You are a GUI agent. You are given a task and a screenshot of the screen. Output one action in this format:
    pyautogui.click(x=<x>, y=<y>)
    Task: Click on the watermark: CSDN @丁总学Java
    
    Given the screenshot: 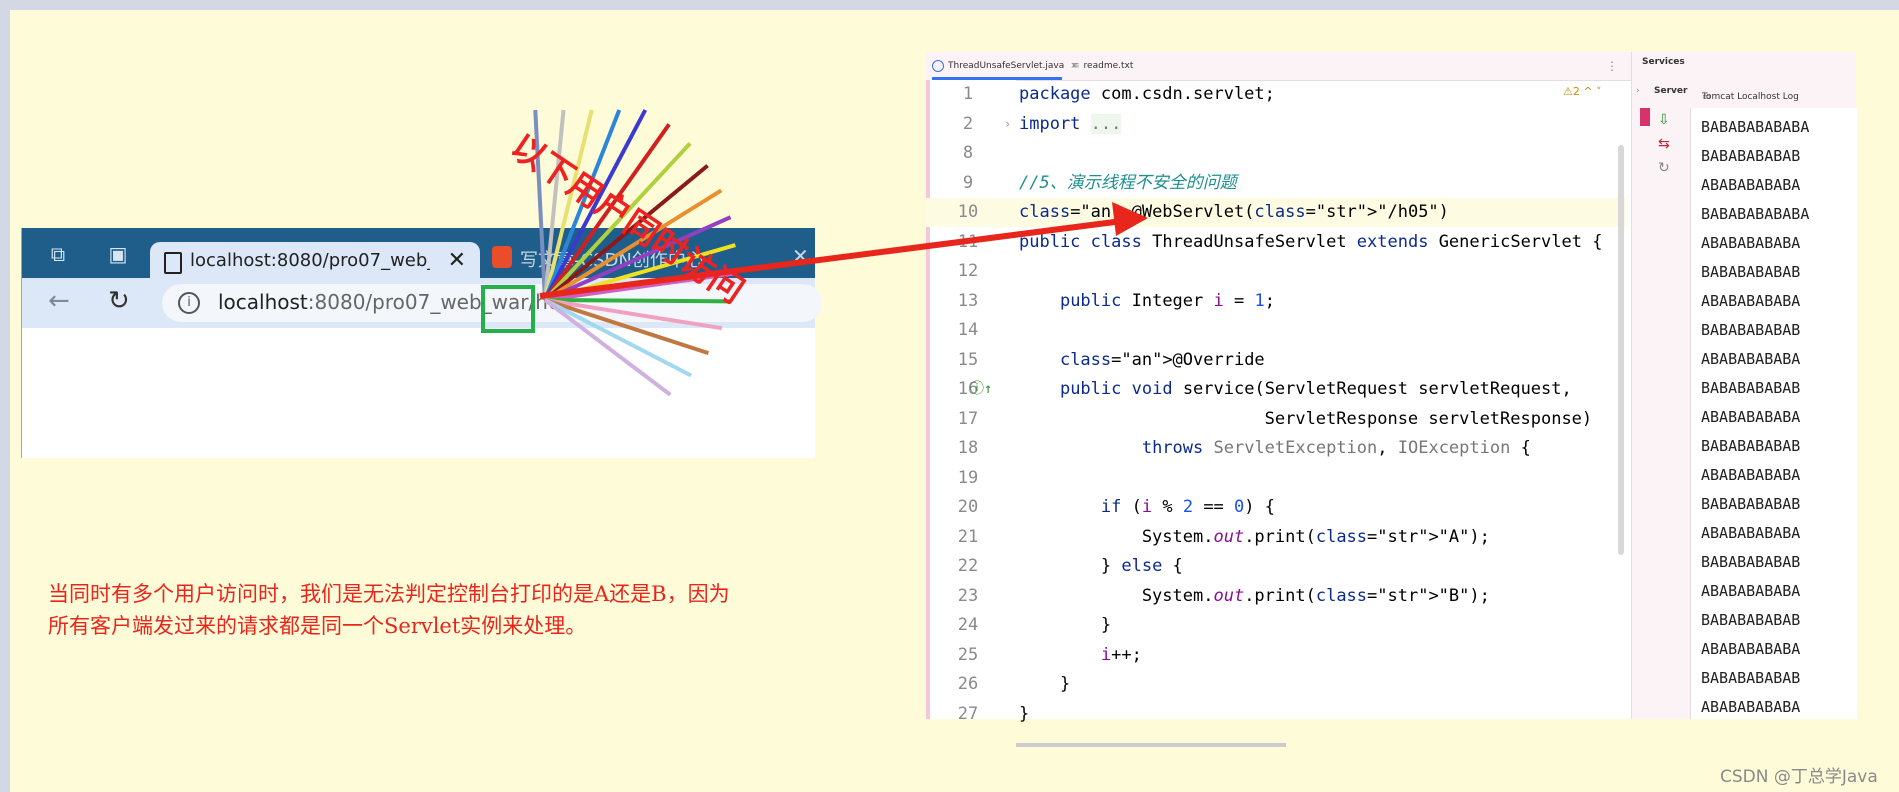 What is the action you would take?
    pyautogui.click(x=1799, y=777)
    